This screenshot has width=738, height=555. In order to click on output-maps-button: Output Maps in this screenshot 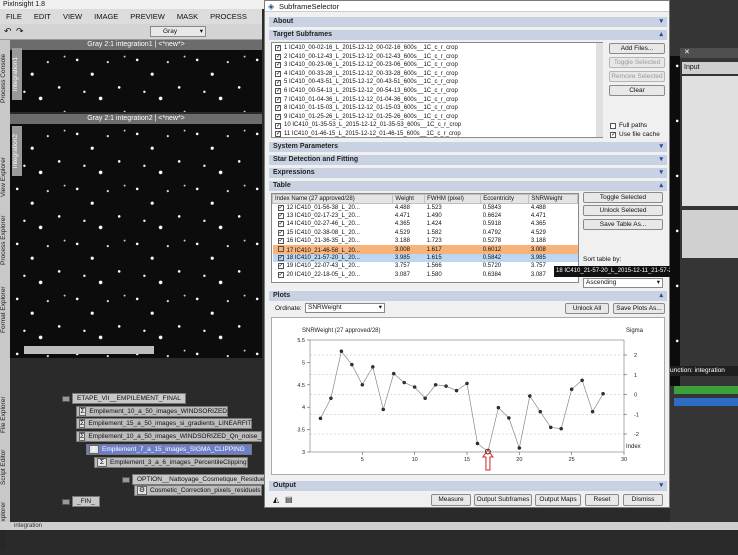, I will do `click(558, 500)`.